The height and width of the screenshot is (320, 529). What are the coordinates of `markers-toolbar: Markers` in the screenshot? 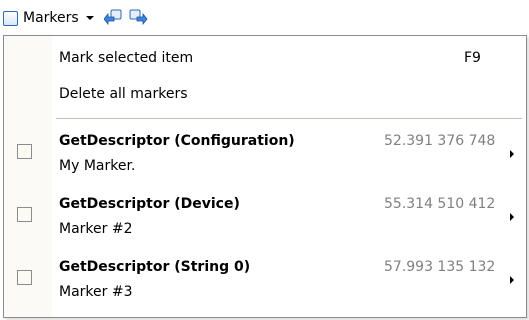 It's located at (115, 18).